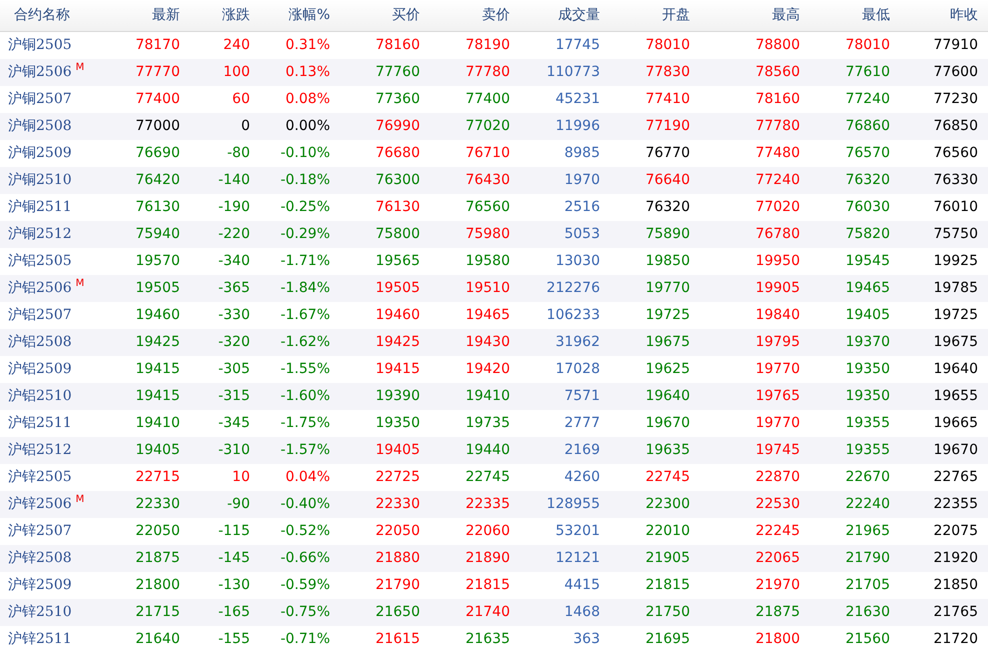 Image resolution: width=988 pixels, height=653 pixels. What do you see at coordinates (867, 207) in the screenshot?
I see `price-cell-text: 76030` at bounding box center [867, 207].